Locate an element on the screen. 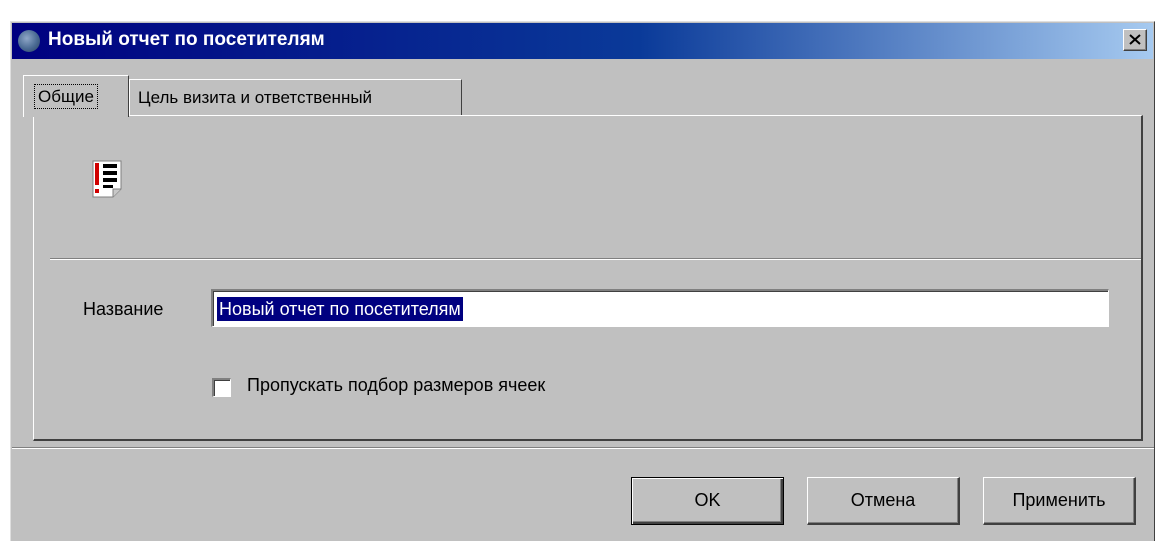 This screenshot has height=541, width=1160. title-bar: Новый отчет по посетителям is located at coordinates (582, 41).